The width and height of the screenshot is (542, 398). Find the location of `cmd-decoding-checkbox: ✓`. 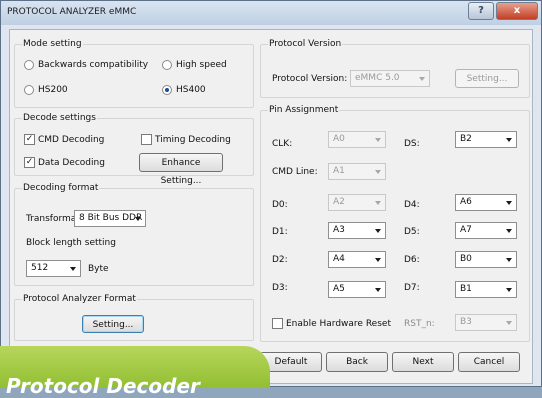

cmd-decoding-checkbox: ✓ is located at coordinates (29, 139).